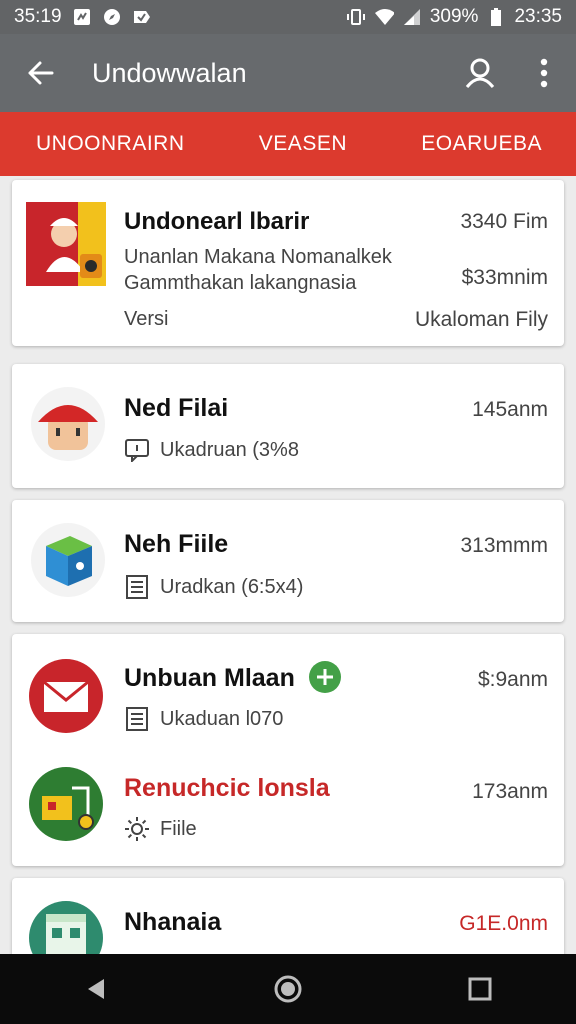 The image size is (576, 1024). What do you see at coordinates (66, 804) in the screenshot?
I see `tools-app-icon` at bounding box center [66, 804].